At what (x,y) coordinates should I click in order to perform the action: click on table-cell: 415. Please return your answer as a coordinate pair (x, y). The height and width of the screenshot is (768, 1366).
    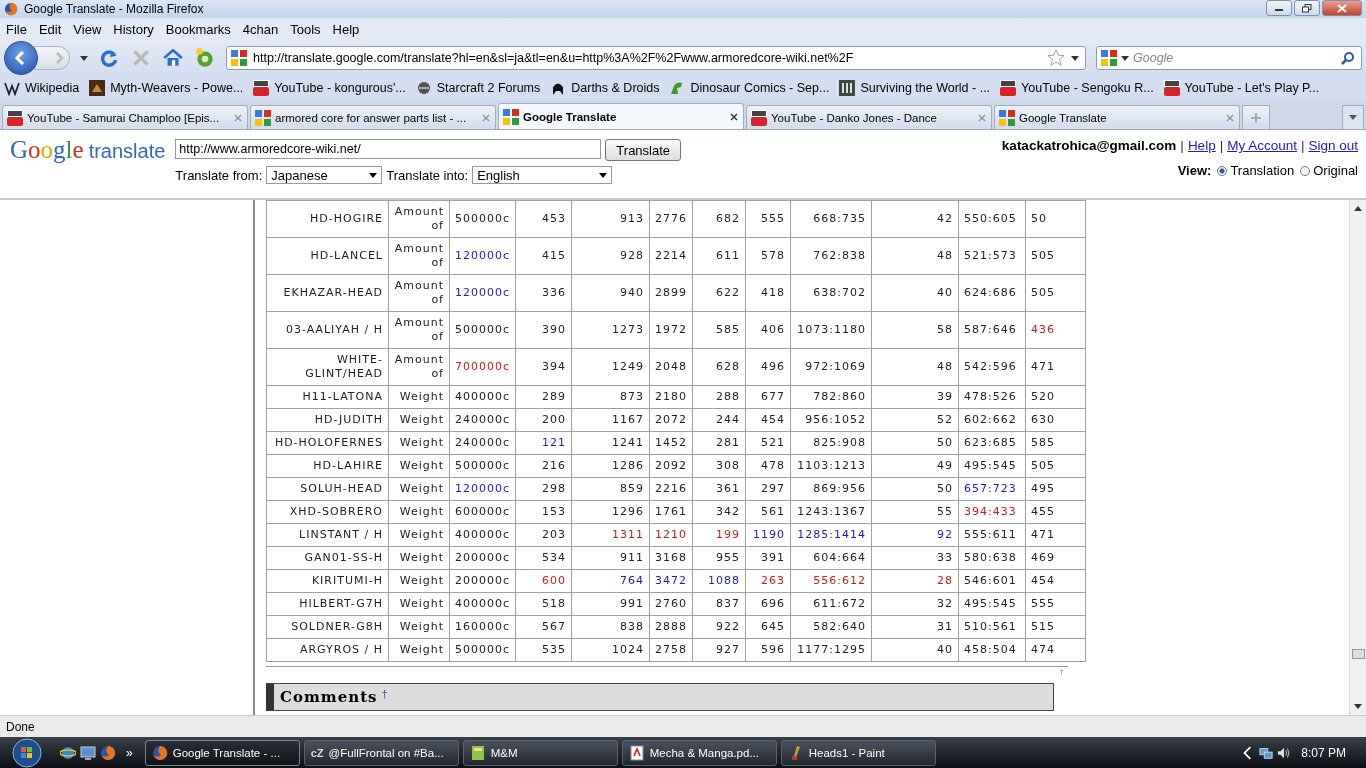
    Looking at the image, I should click on (543, 256).